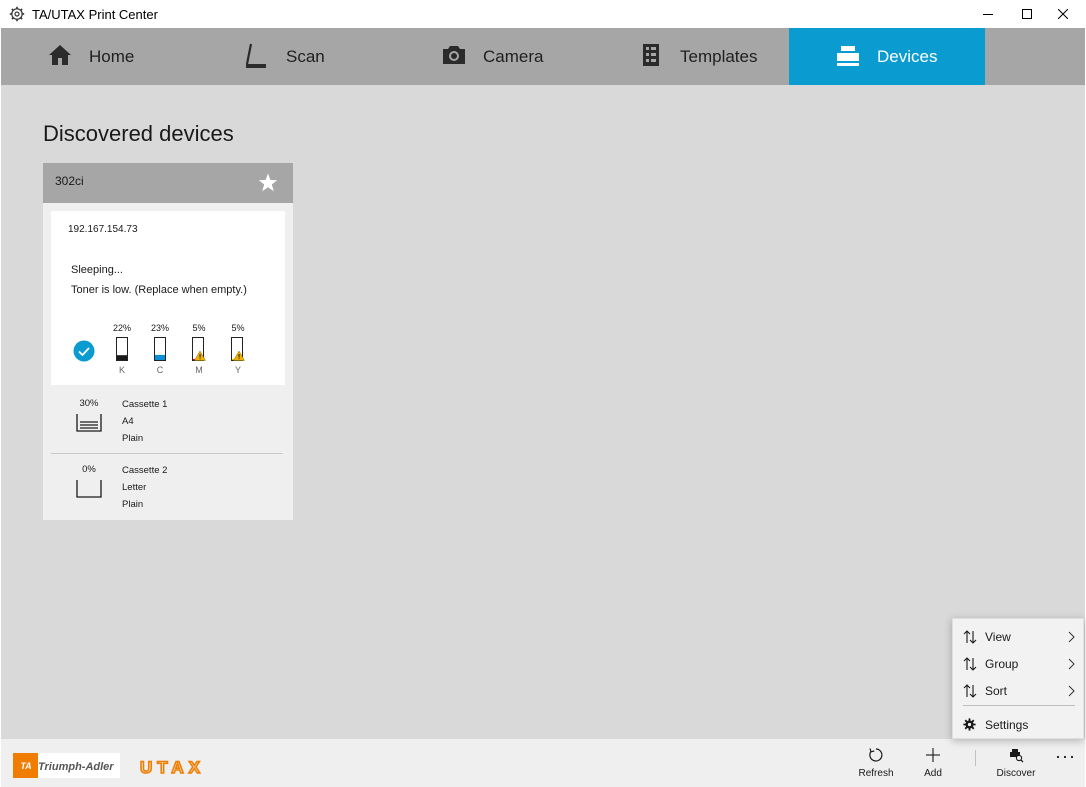 This screenshot has height=787, width=1086. Describe the element at coordinates (159, 328) in the screenshot. I see `toner-c-percent: 23%` at that location.